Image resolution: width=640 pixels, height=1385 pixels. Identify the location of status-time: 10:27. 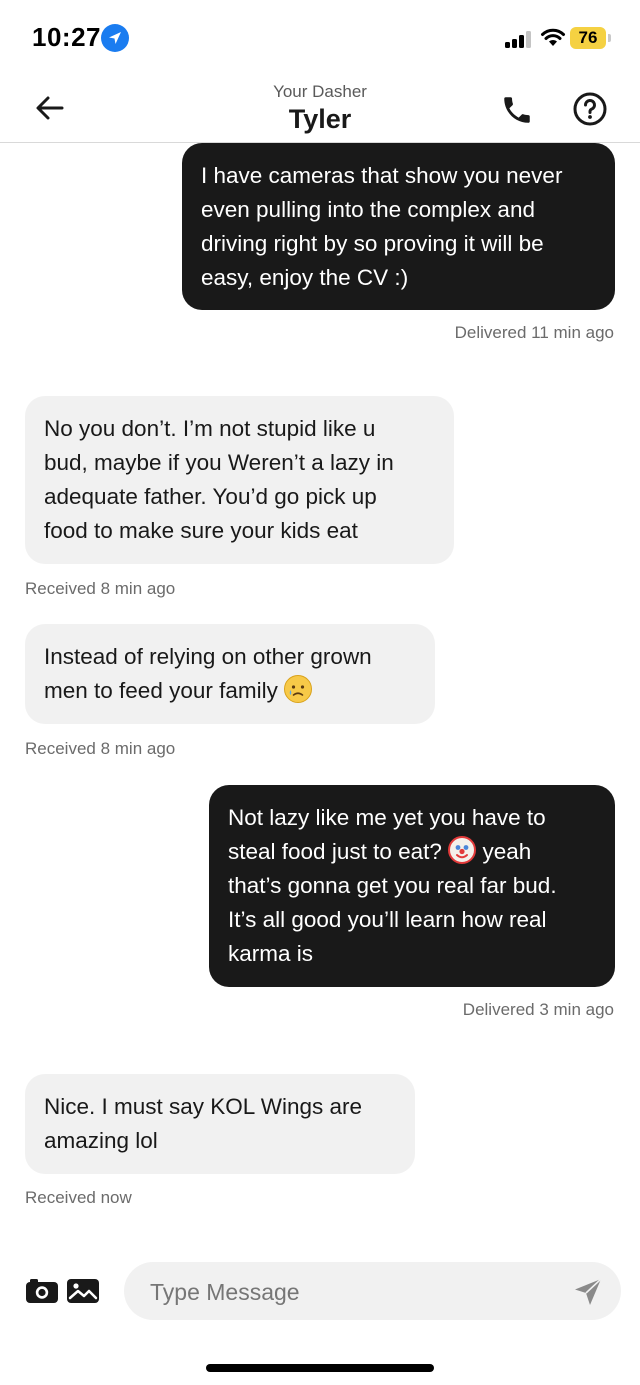
(66, 37).